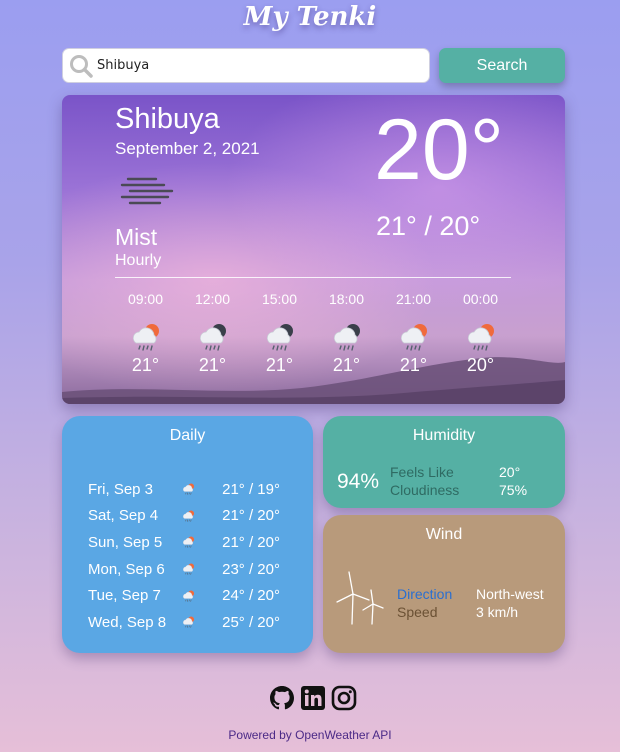 The height and width of the screenshot is (752, 620). I want to click on powered-by-text: Powered by OpenWeather API, so click(310, 735).